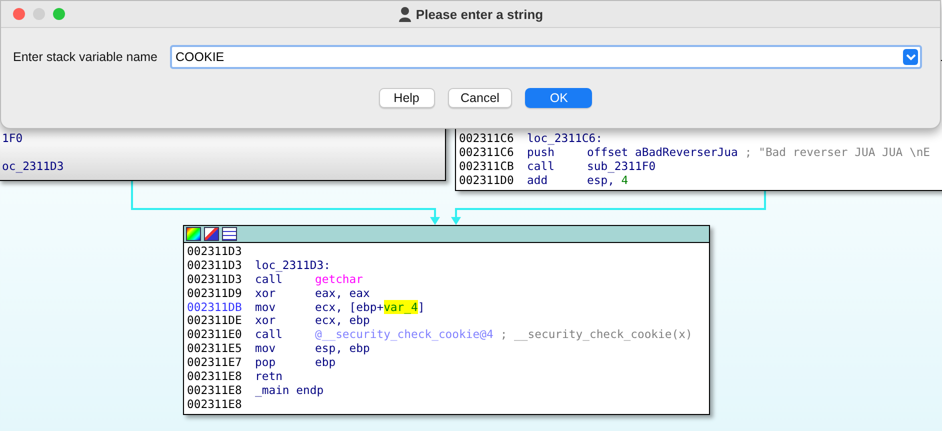 The image size is (942, 431). What do you see at coordinates (221, 321) in the screenshot?
I see `address: 002311DE` at bounding box center [221, 321].